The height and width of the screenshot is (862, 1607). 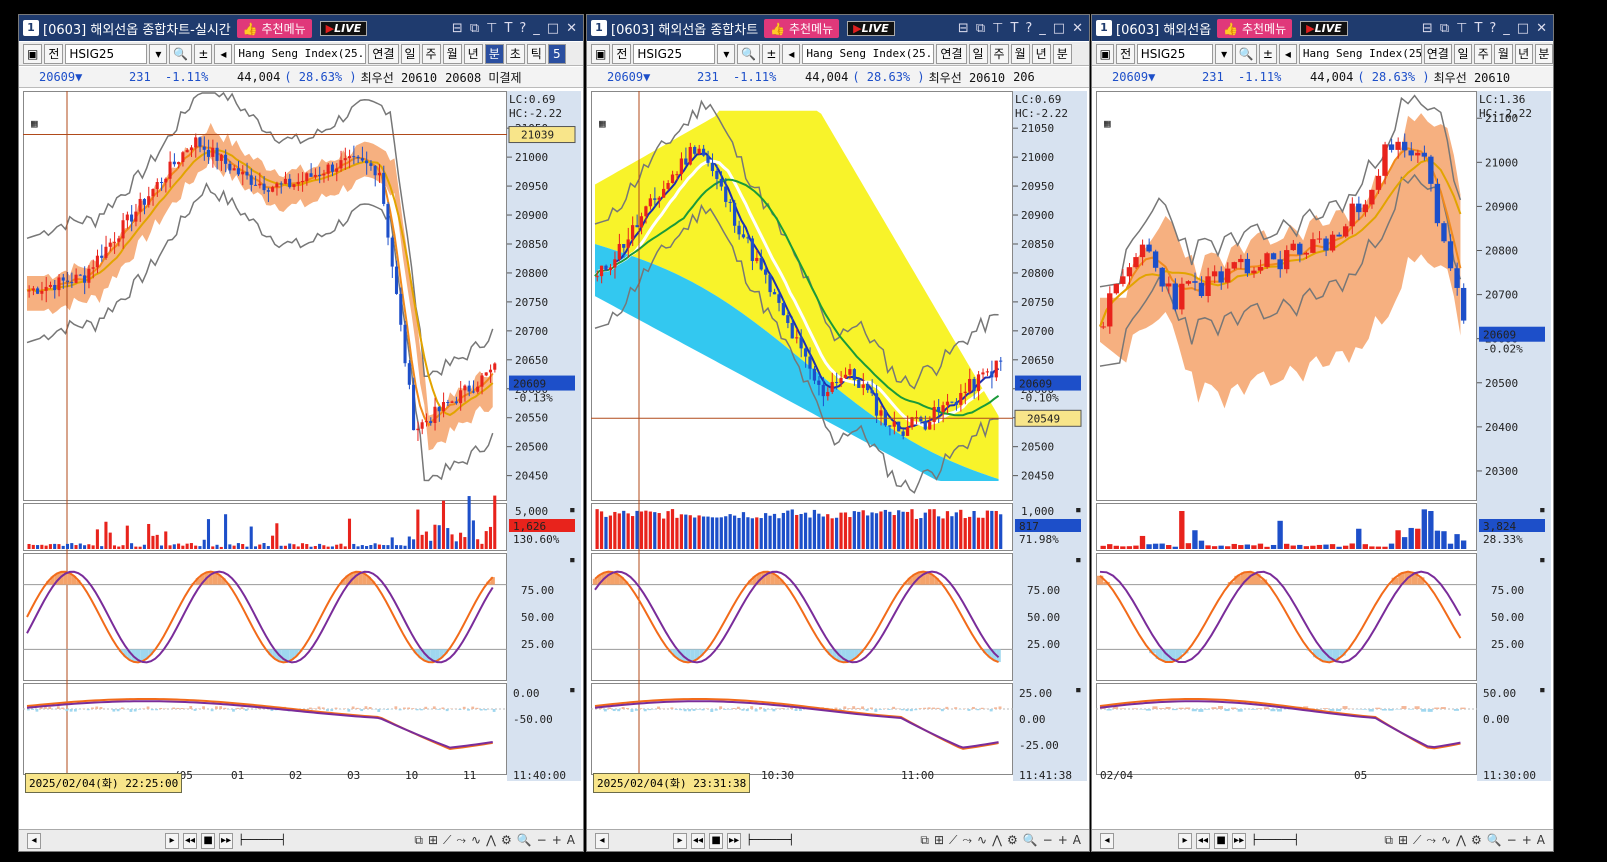 I want to click on period-button-0: 연결, so click(x=951, y=53).